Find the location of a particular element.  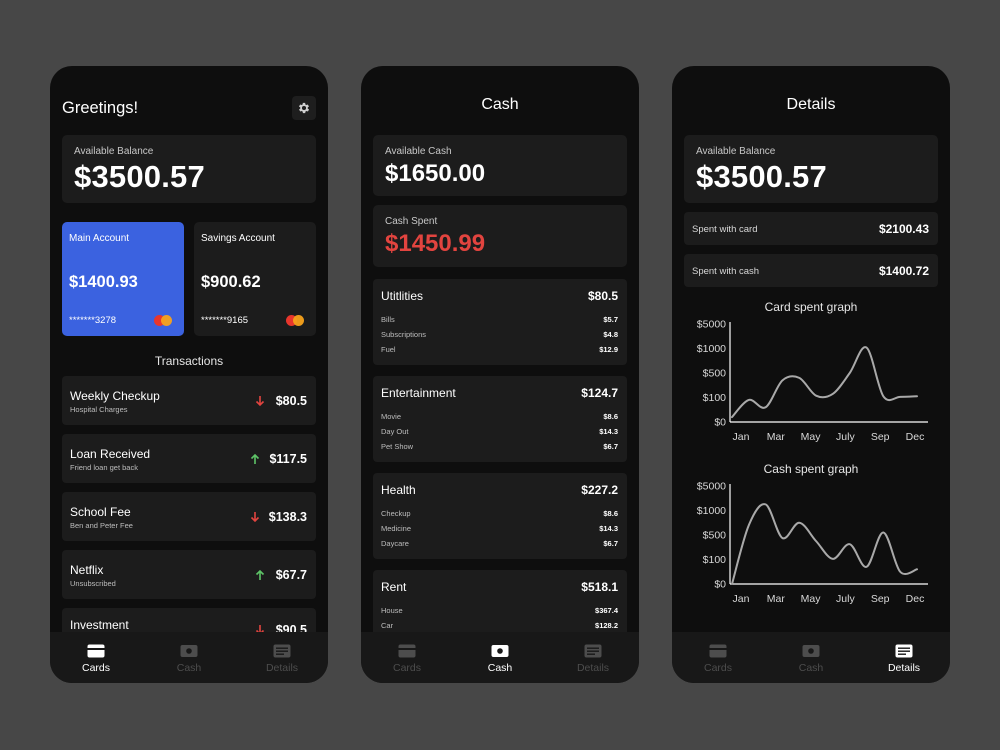

greeting-title: Greetings! is located at coordinates (100, 108).